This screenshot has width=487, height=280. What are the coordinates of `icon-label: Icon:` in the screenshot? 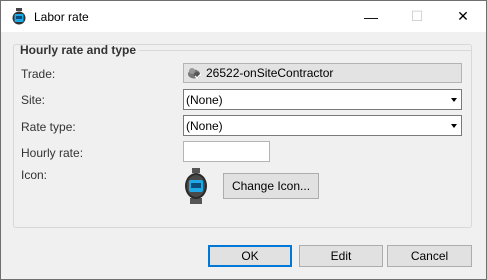 It's located at (34, 175).